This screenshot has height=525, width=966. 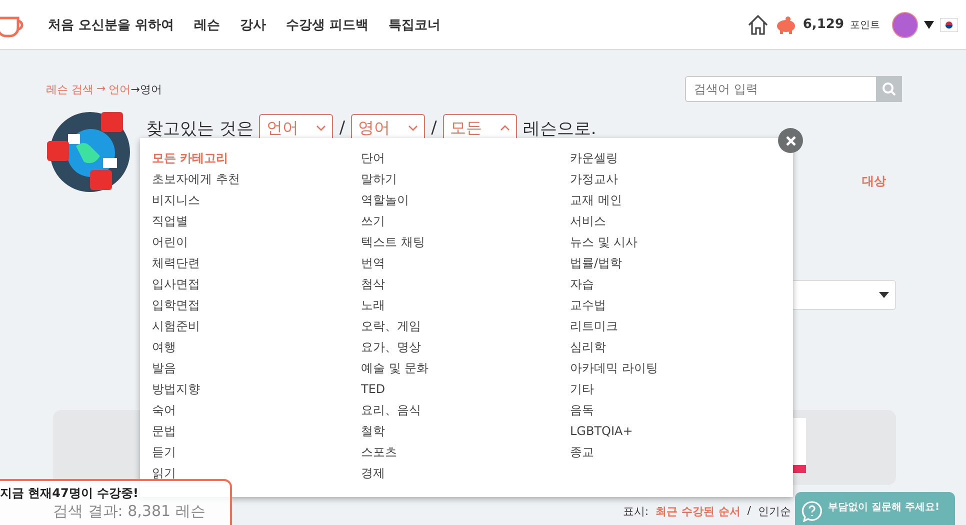 What do you see at coordinates (176, 326) in the screenshot?
I see `category-item: 시험준비` at bounding box center [176, 326].